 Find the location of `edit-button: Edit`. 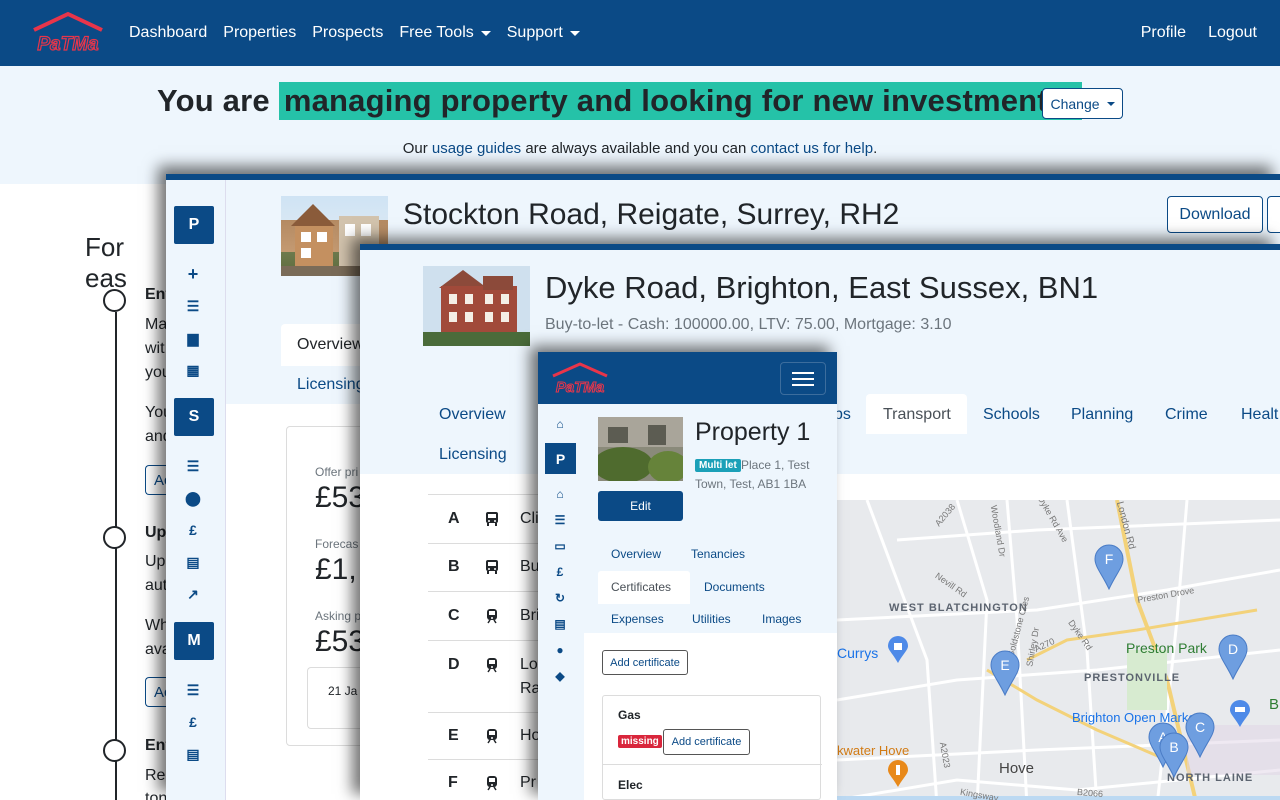

edit-button: Edit is located at coordinates (640, 506).